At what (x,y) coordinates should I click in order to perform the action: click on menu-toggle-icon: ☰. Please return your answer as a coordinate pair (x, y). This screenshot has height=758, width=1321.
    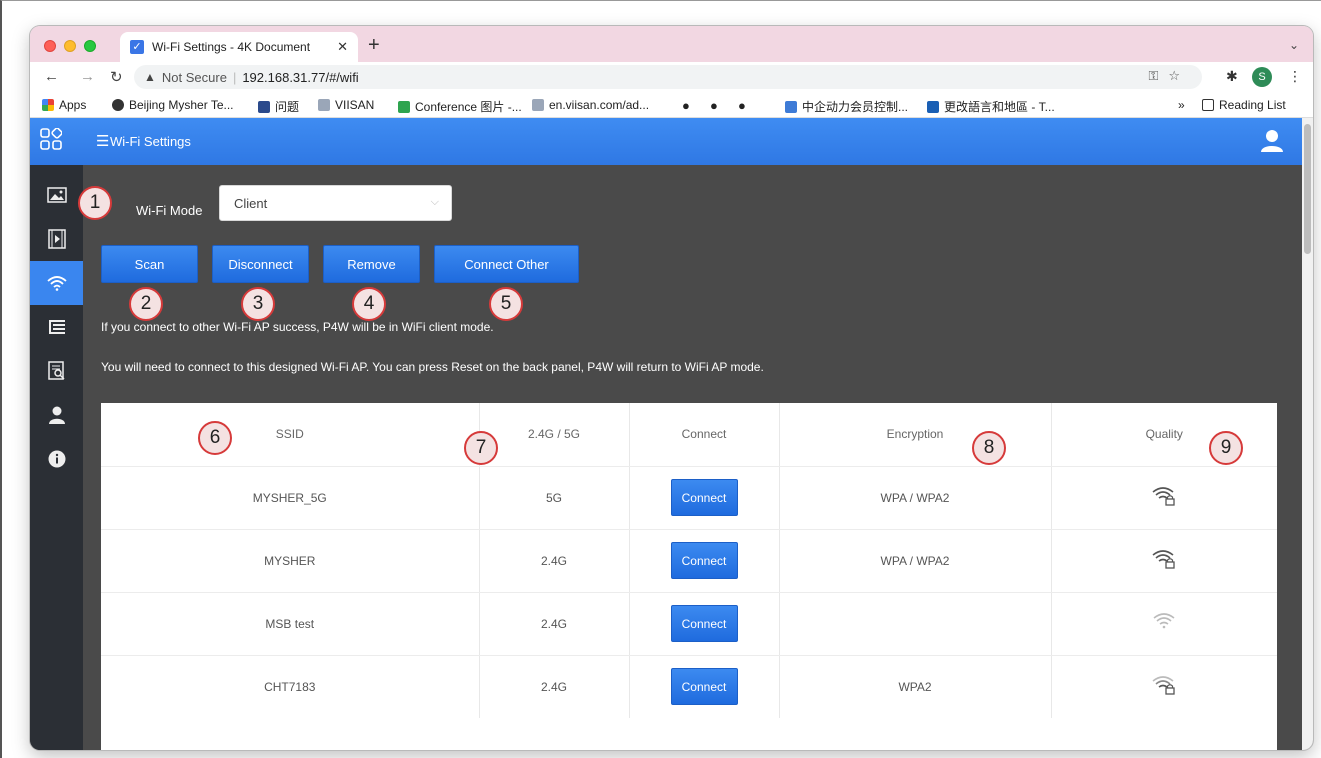
    Looking at the image, I should click on (102, 141).